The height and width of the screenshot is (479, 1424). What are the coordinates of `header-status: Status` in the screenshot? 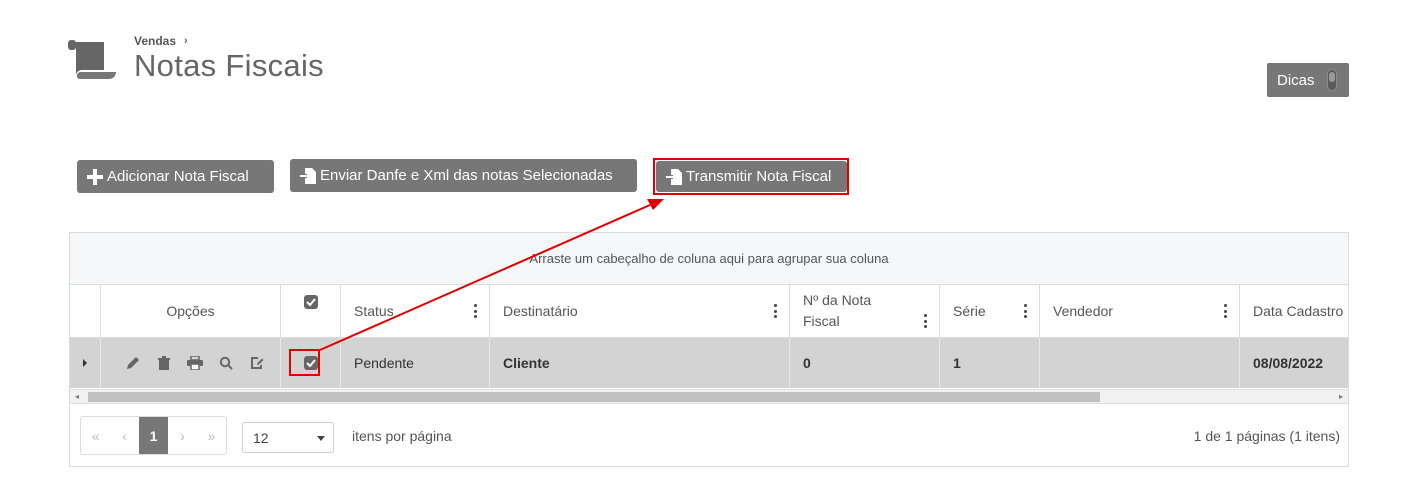 It's located at (415, 311).